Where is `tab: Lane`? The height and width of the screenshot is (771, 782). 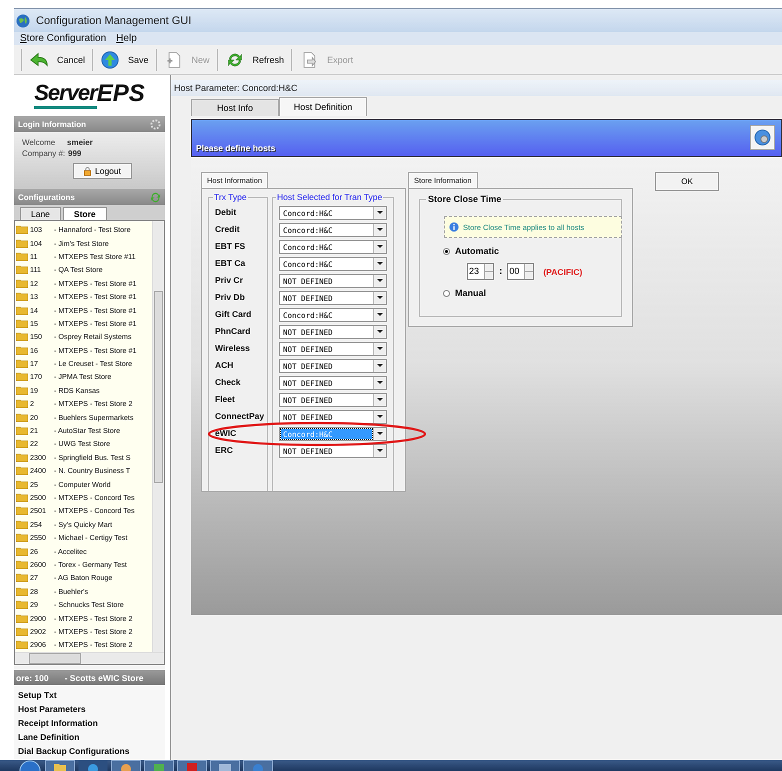
tab: Lane is located at coordinates (40, 213).